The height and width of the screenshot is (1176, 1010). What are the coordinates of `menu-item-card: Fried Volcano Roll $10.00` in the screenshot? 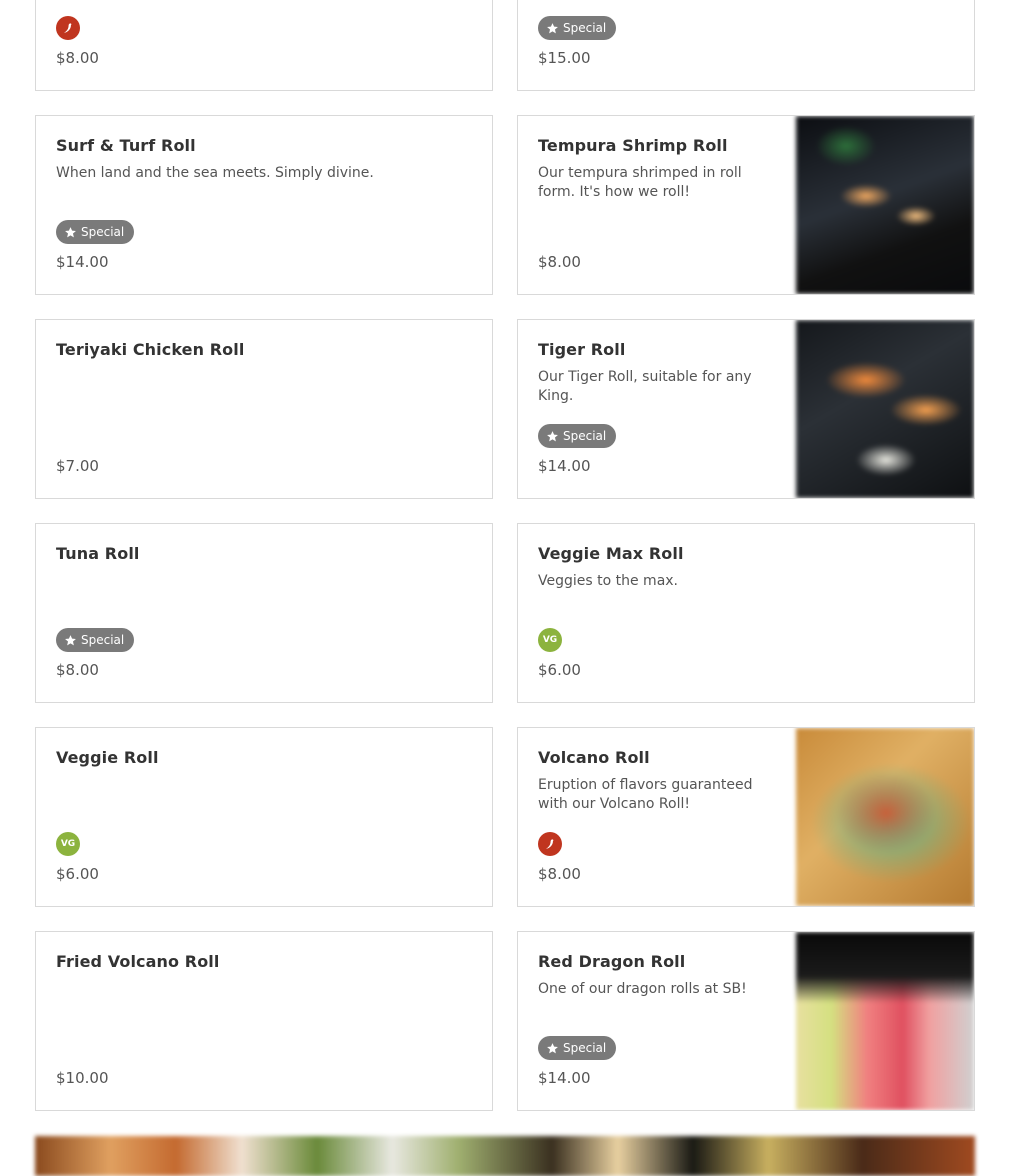 It's located at (264, 1021).